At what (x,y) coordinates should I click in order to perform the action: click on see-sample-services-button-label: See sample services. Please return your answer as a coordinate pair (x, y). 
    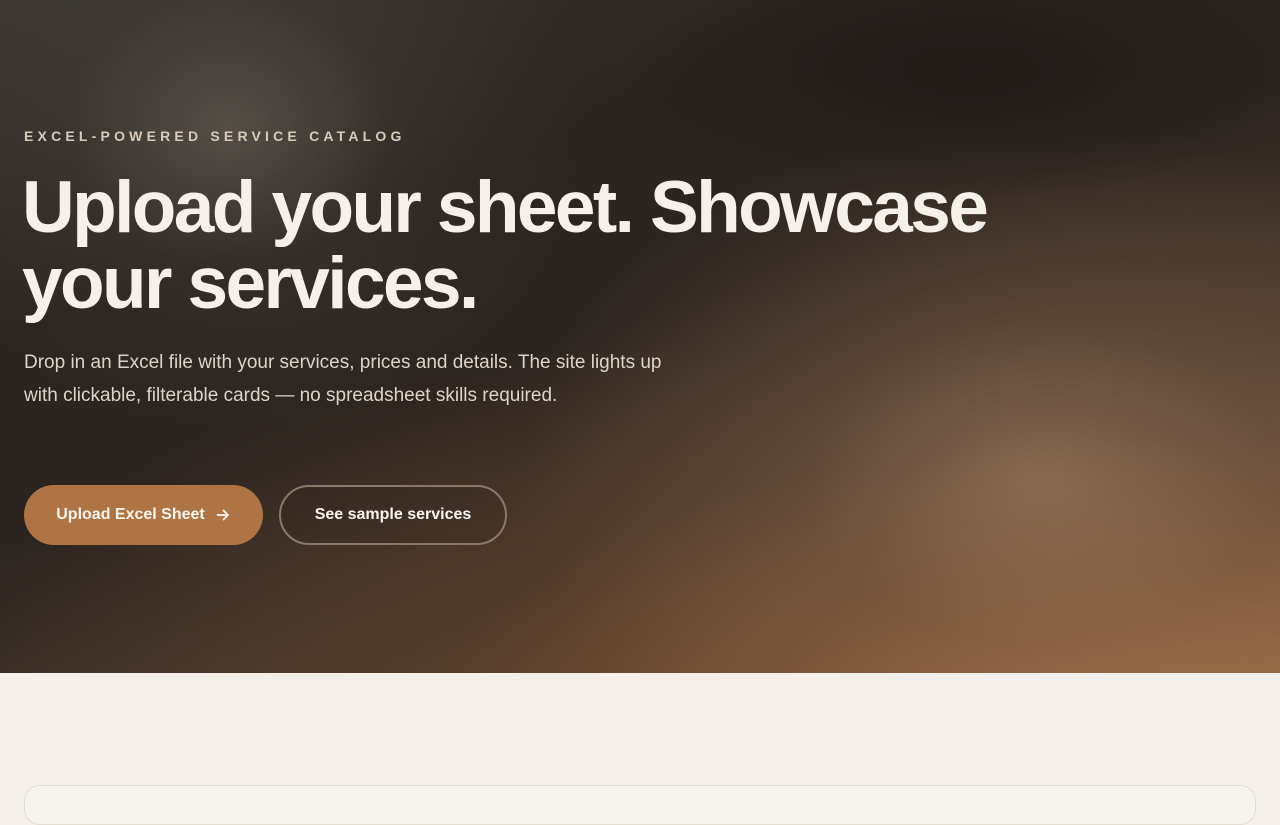
    Looking at the image, I should click on (393, 514).